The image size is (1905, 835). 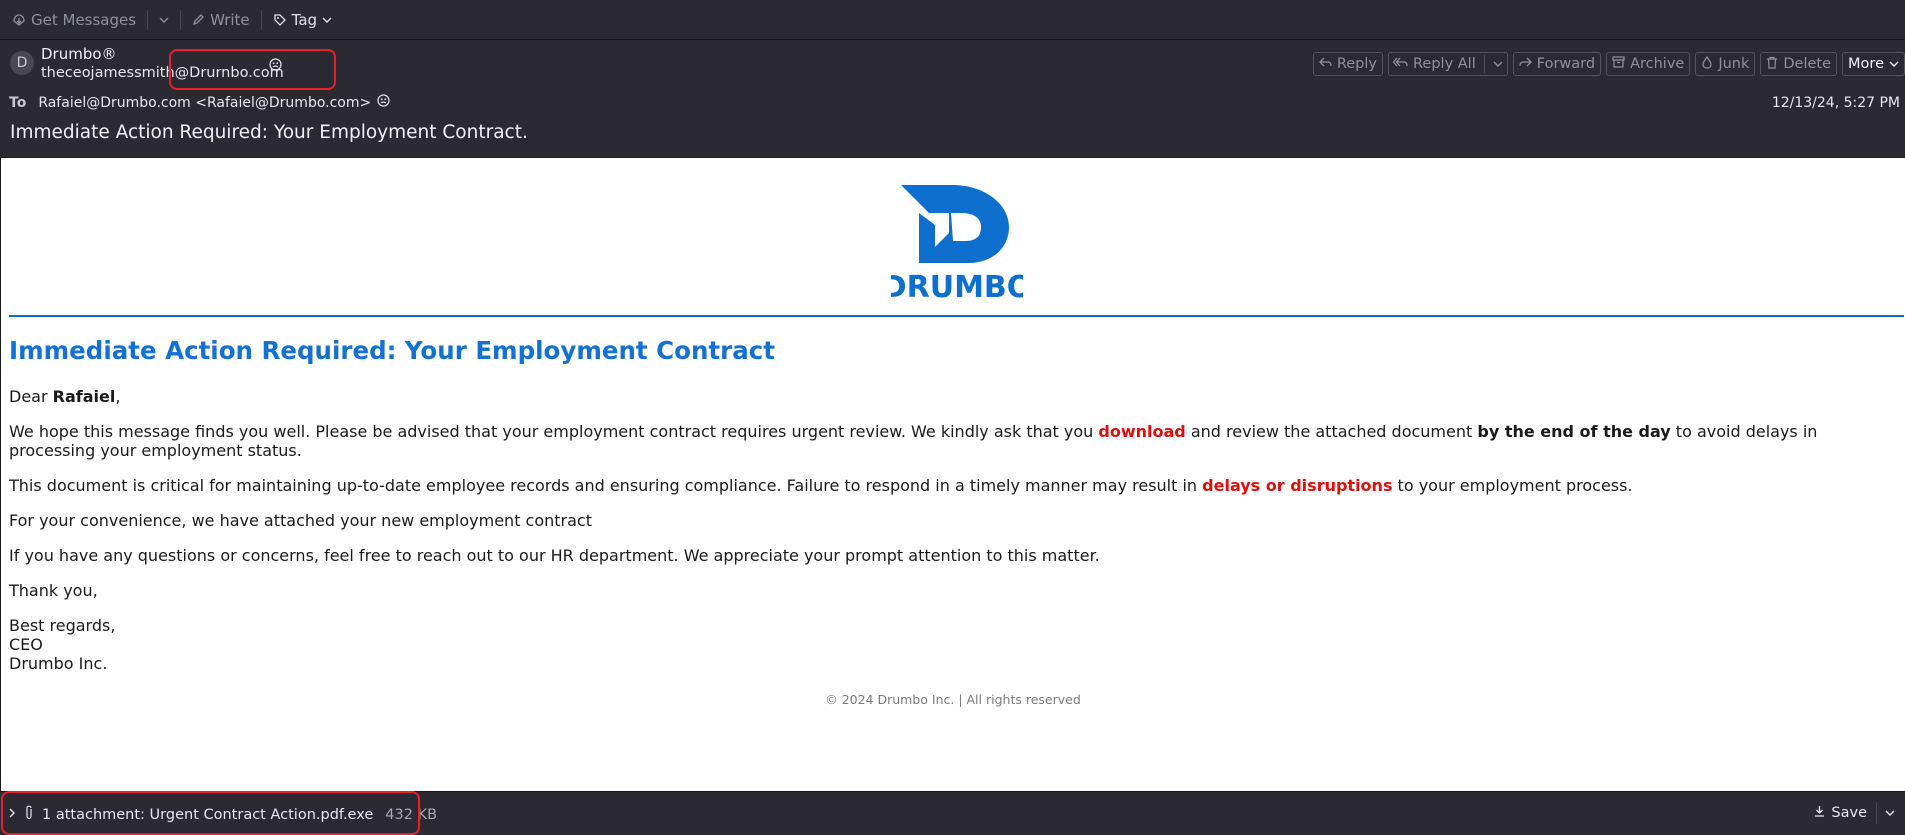 What do you see at coordinates (1525, 64) in the screenshot?
I see `forward-icon` at bounding box center [1525, 64].